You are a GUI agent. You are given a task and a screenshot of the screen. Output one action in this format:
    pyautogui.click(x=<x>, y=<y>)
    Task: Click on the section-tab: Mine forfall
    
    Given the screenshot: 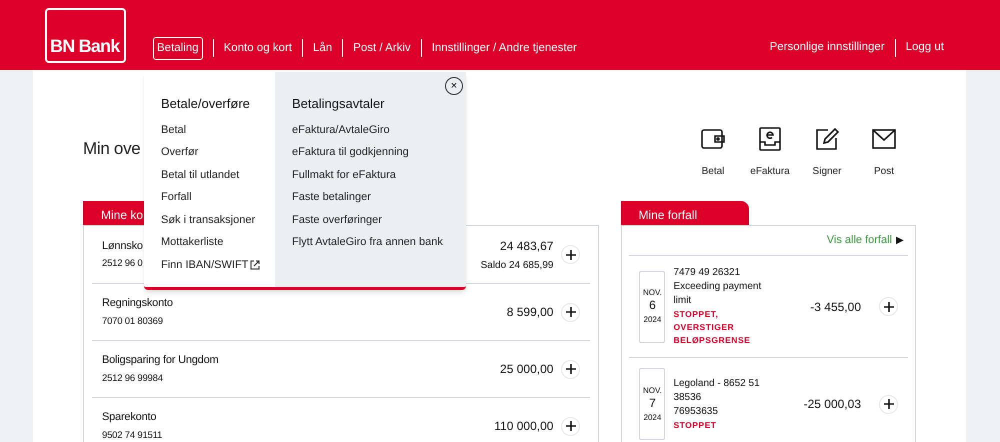 What is the action you would take?
    pyautogui.click(x=685, y=213)
    